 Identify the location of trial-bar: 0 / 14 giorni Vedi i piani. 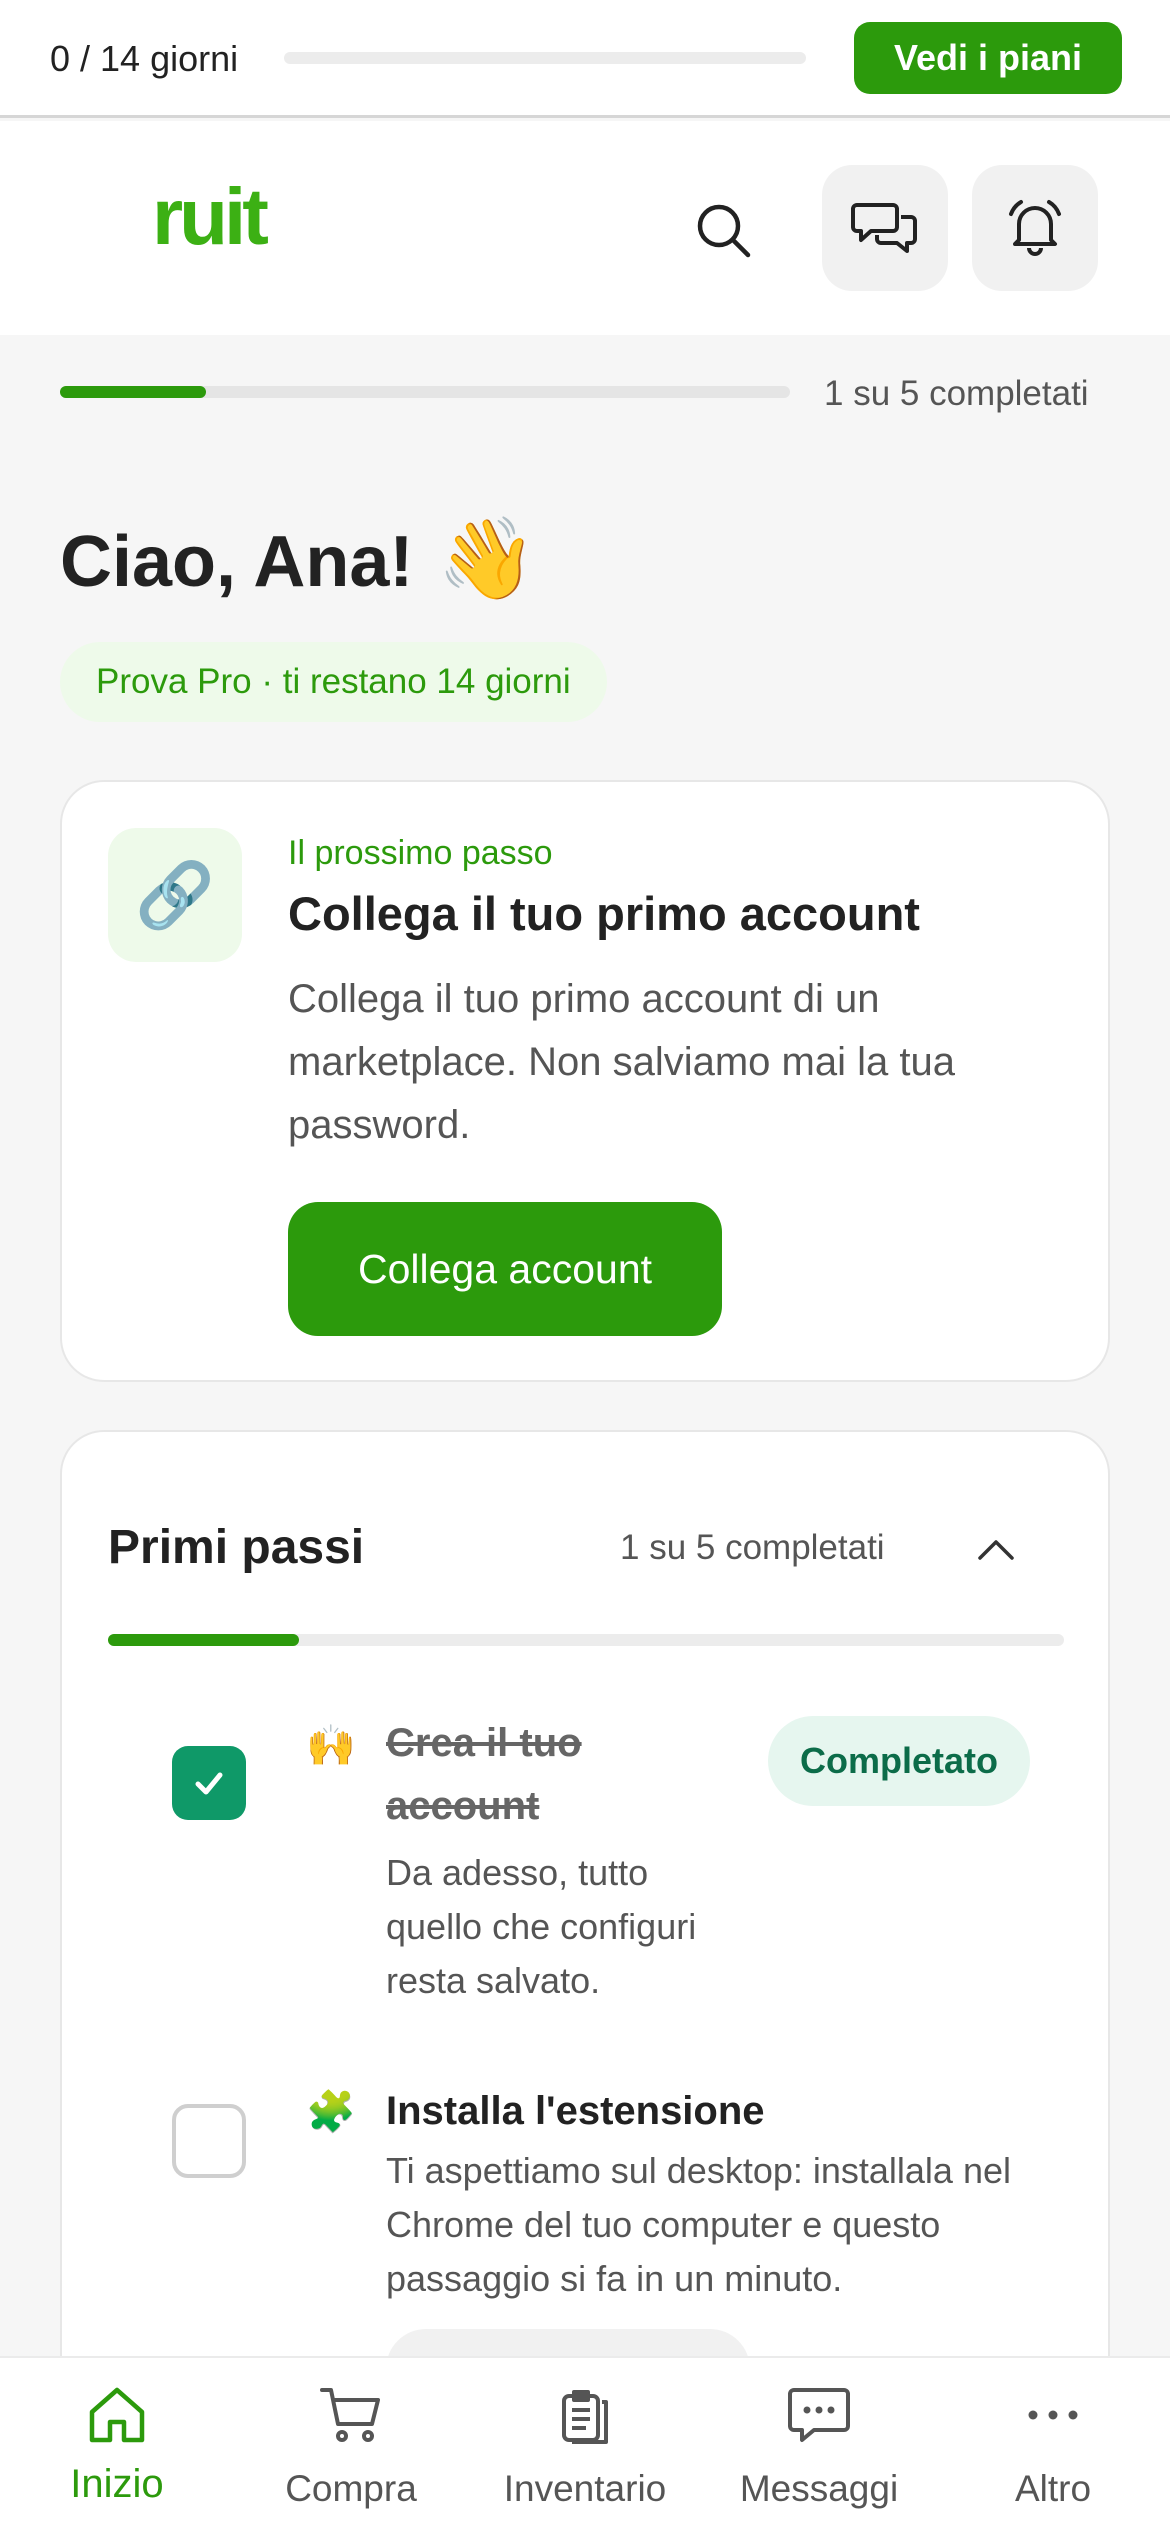
(585, 59).